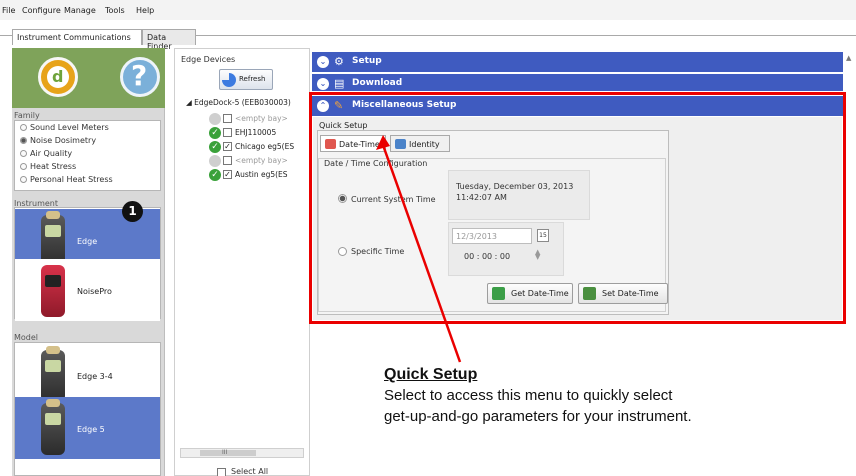  Describe the element at coordinates (264, 146) in the screenshot. I see `device-item-chicago: Chicago eg5(ES` at that location.